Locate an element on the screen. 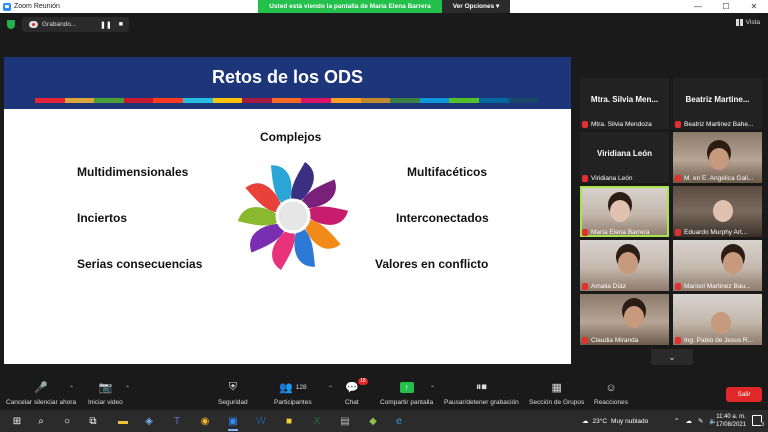 Image resolution: width=768 pixels, height=432 pixels. maximize-button: ☐ is located at coordinates (726, 6).